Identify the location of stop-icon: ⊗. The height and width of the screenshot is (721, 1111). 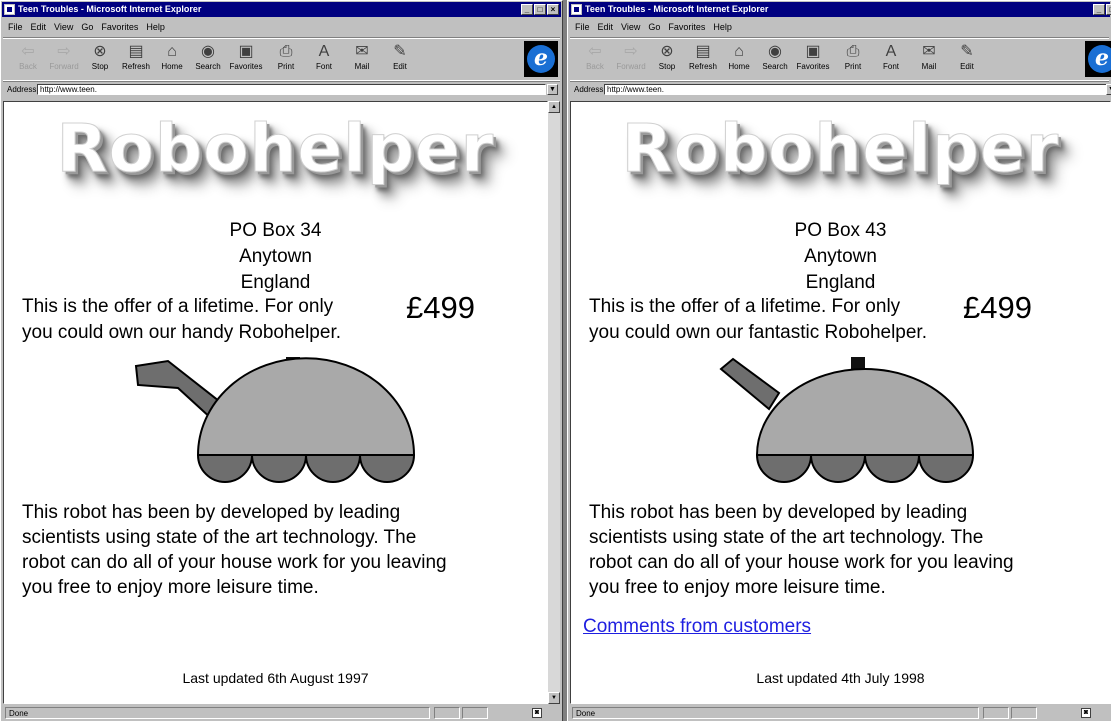
(100, 51).